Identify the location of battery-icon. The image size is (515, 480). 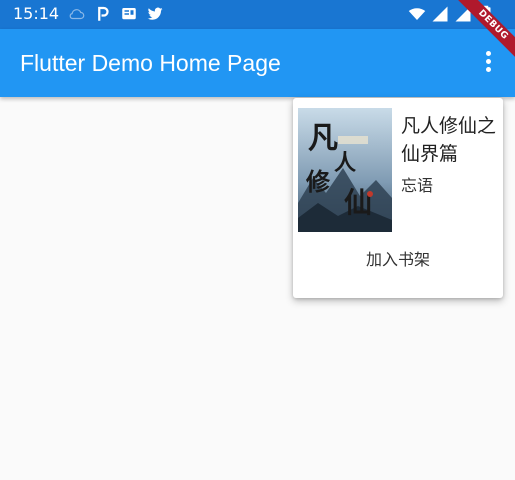
(486, 13).